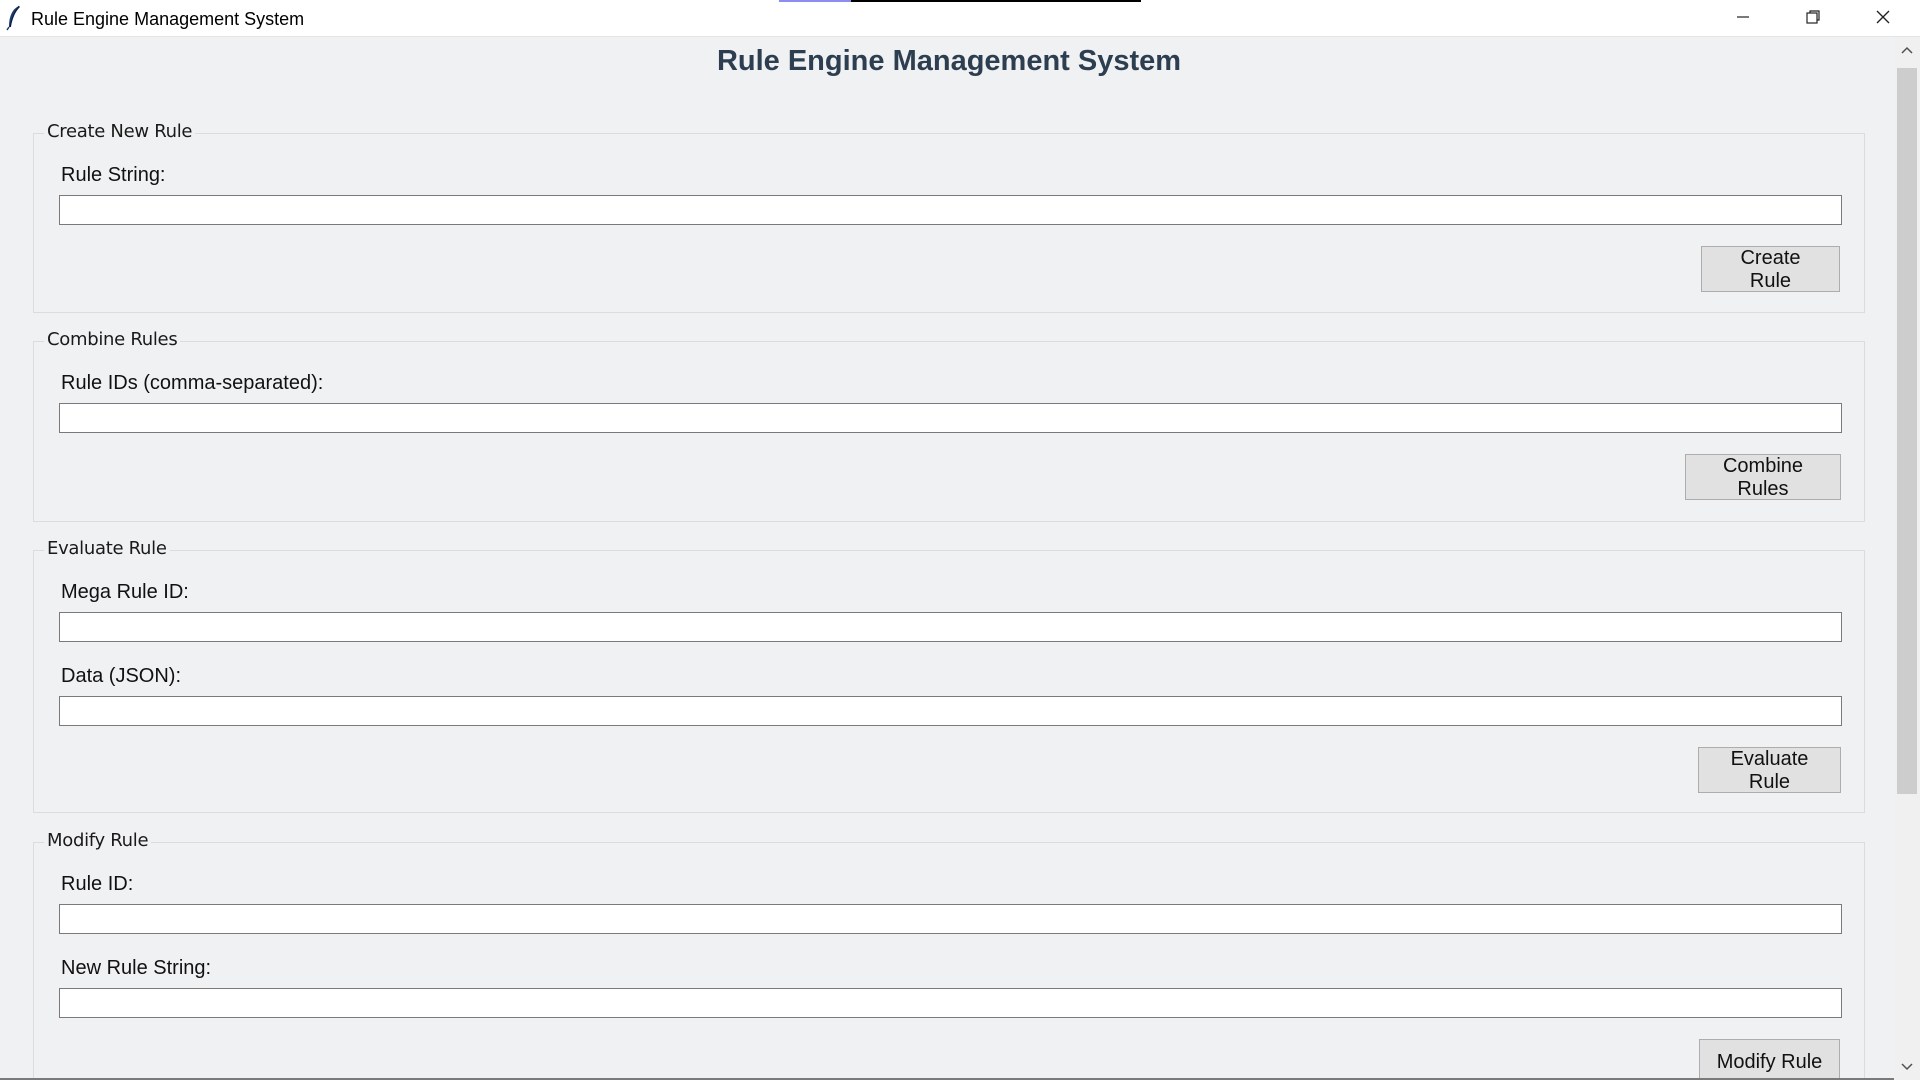 The height and width of the screenshot is (1080, 1920). I want to click on evaluate-rule-group-title: Evaluate Rule, so click(107, 549).